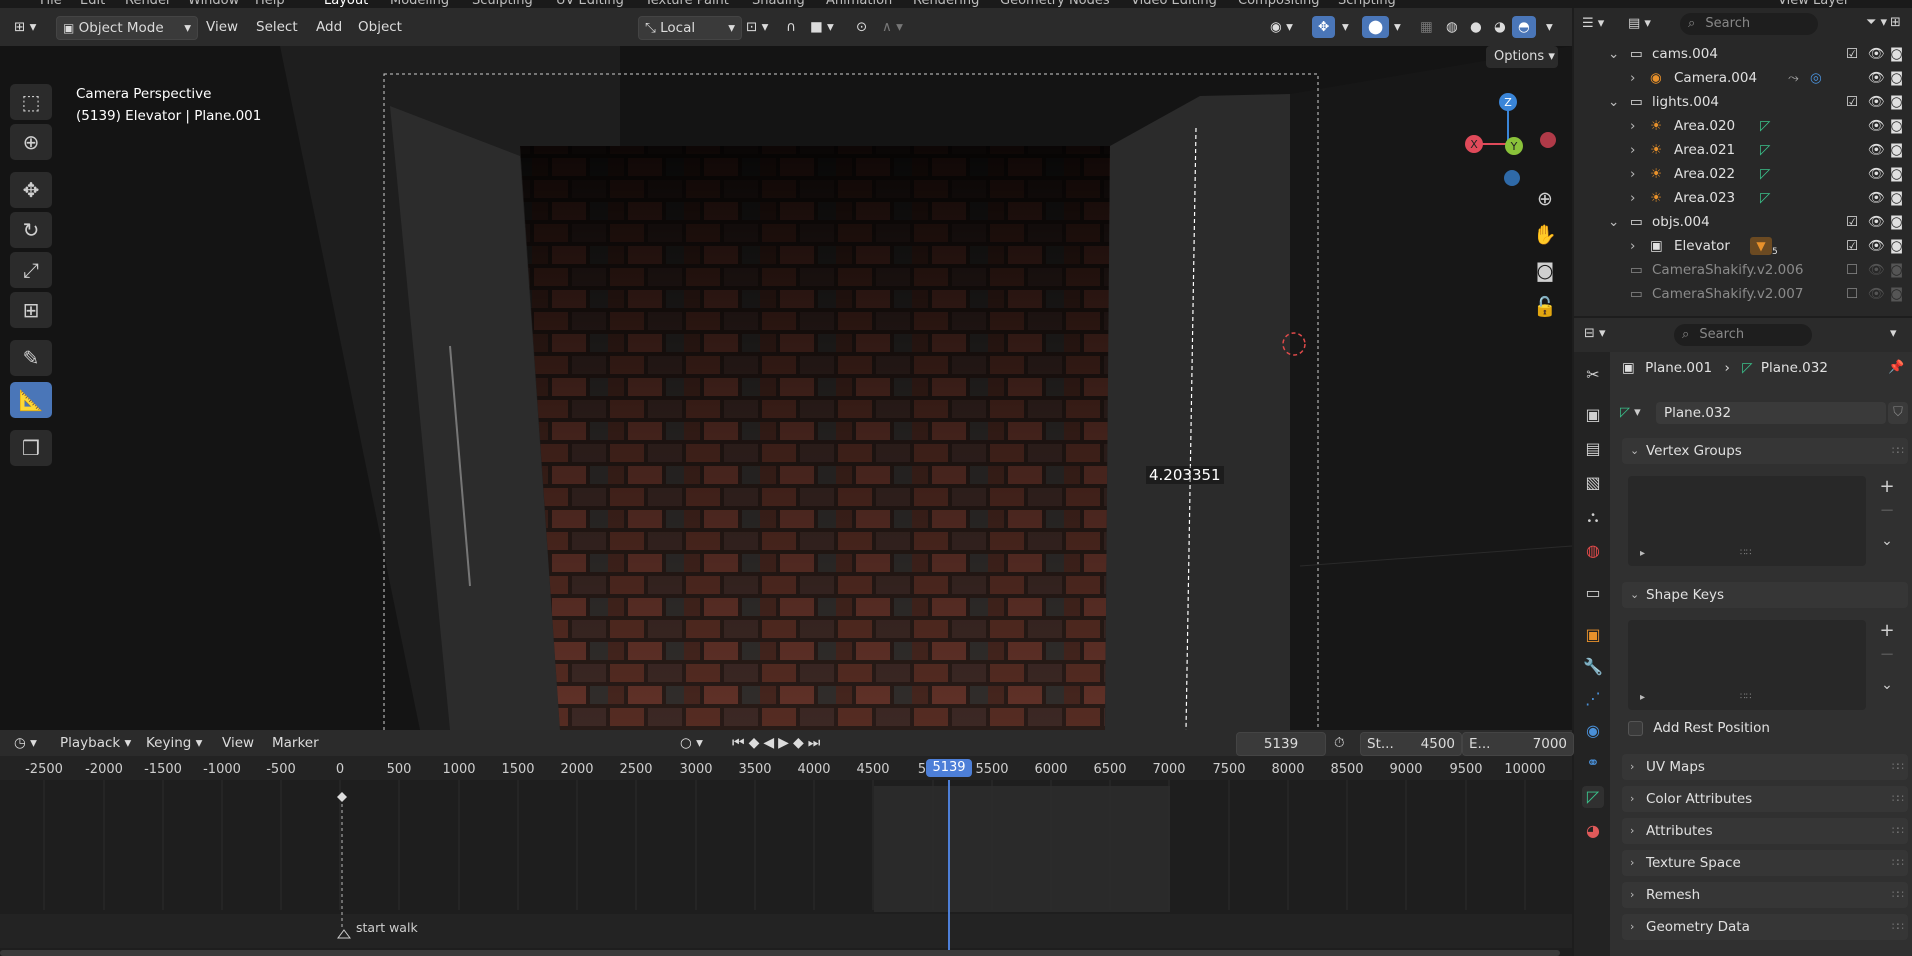 This screenshot has width=1912, height=956. What do you see at coordinates (800, 743) in the screenshot?
I see `next-keyframe-icon: ◆` at bounding box center [800, 743].